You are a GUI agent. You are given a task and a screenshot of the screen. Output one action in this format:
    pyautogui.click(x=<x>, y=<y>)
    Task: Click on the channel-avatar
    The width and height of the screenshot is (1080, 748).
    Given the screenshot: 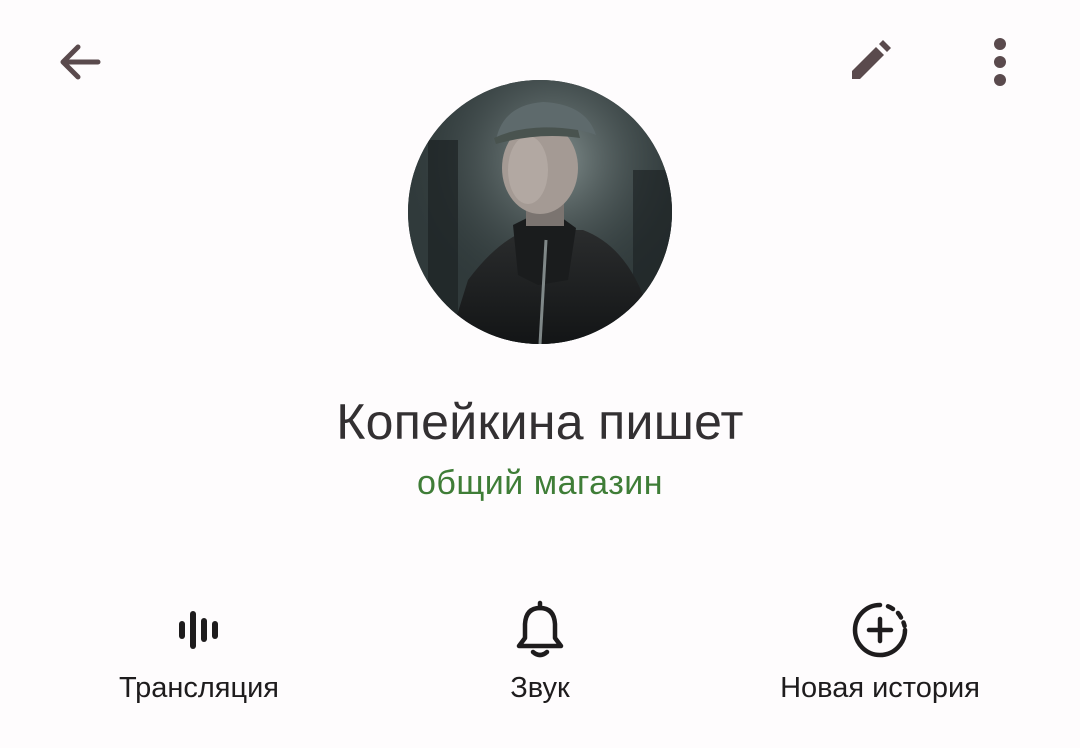 What is the action you would take?
    pyautogui.click(x=540, y=212)
    